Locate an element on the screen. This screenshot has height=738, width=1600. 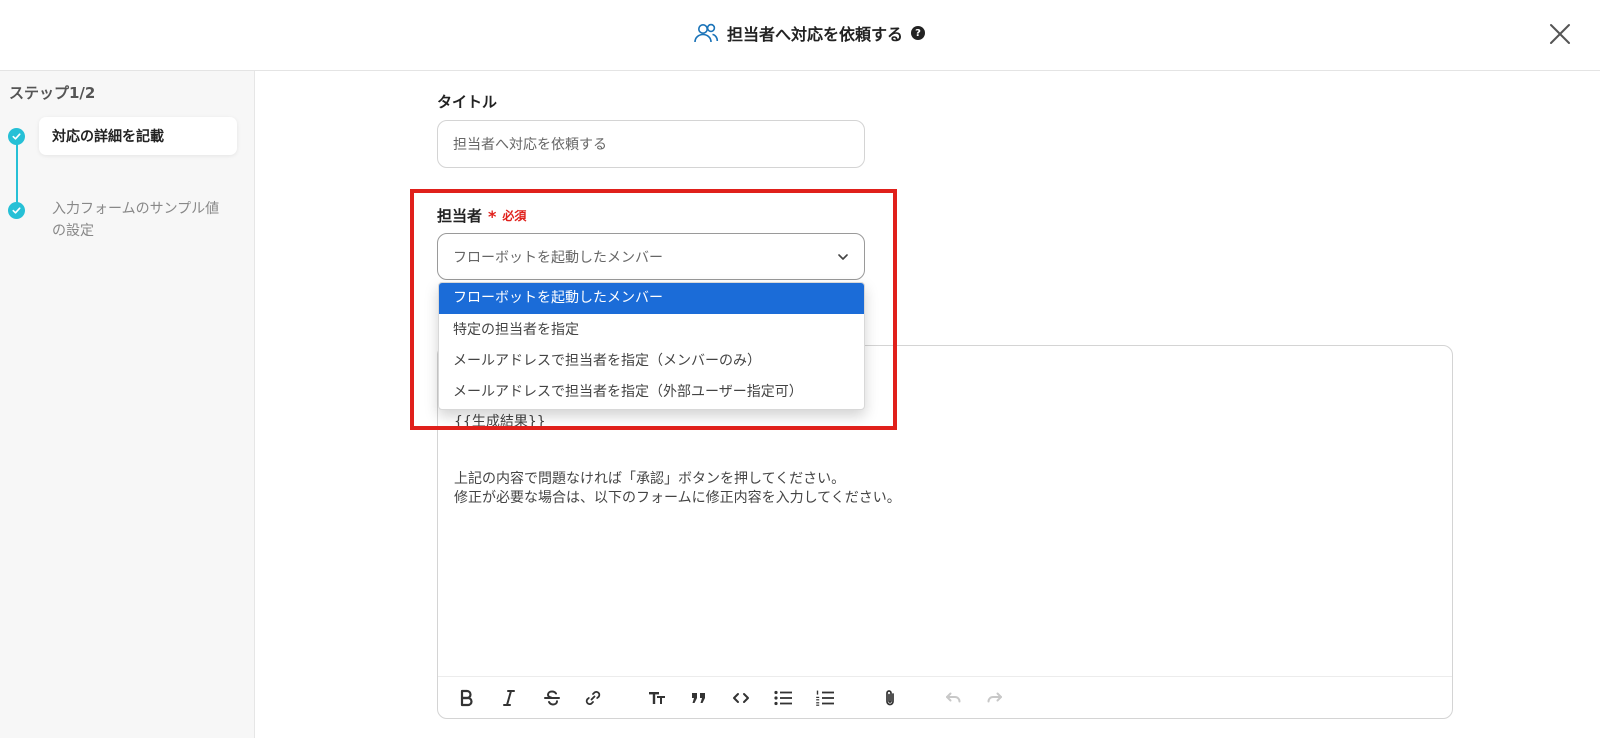
help-icon: ? is located at coordinates (918, 33).